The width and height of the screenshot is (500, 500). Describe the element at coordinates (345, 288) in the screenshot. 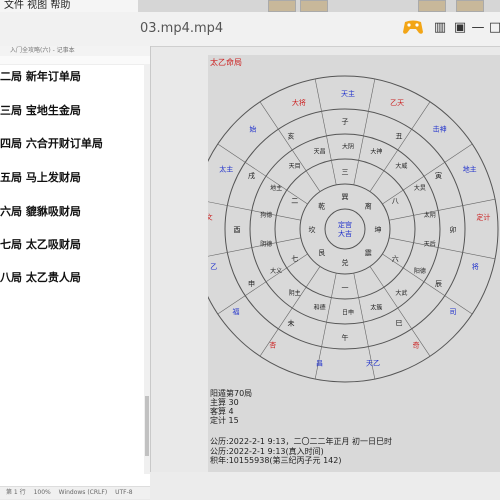

I see `ring1-digit: 一` at that location.